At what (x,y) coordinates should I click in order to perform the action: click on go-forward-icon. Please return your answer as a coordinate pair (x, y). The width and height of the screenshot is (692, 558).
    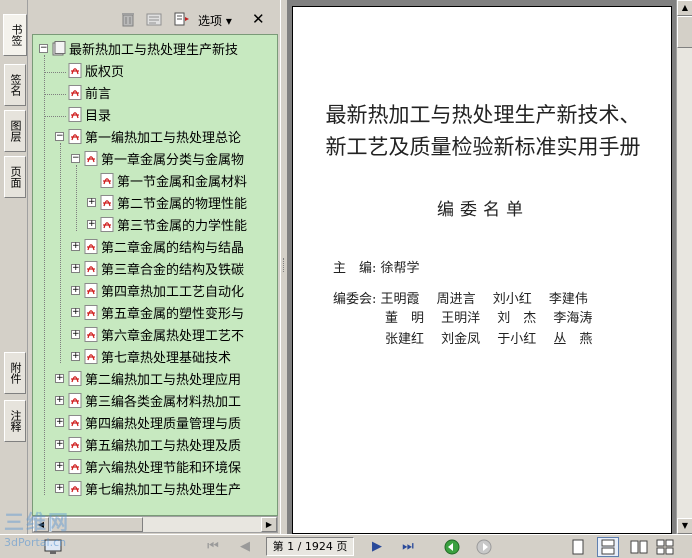
    Looking at the image, I should click on (484, 547).